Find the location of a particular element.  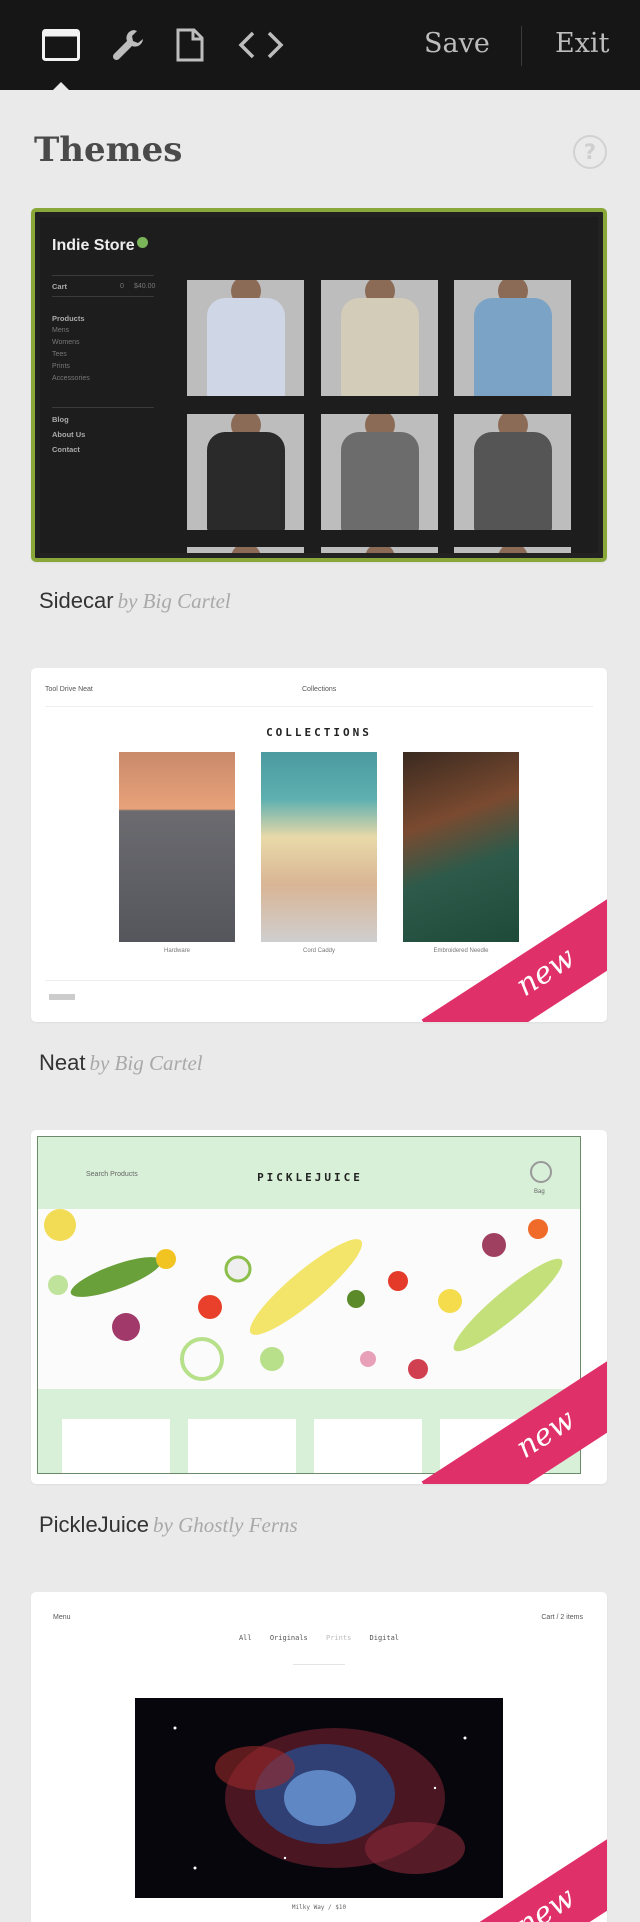

theme-author: by Ghostly Ferns is located at coordinates (225, 1525).